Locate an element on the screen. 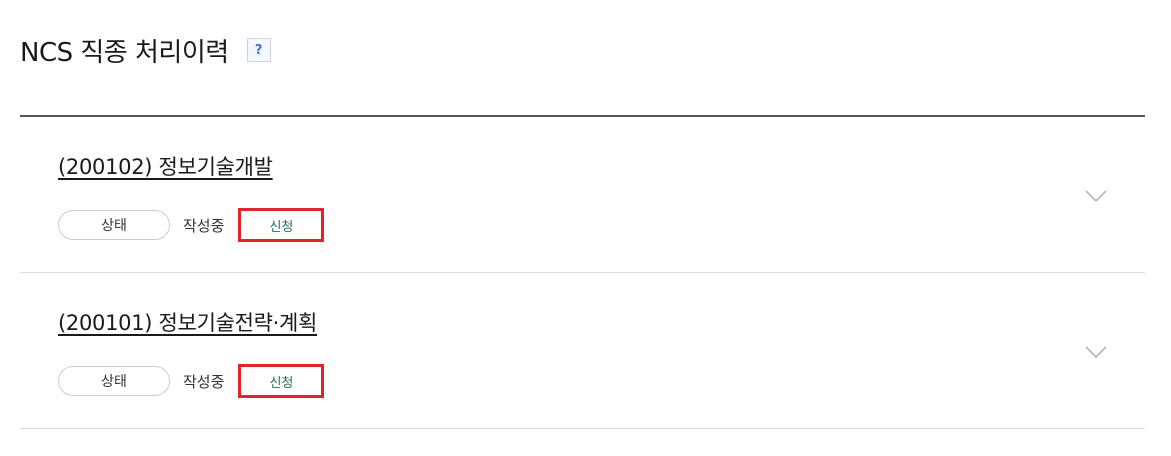 This screenshot has width=1171, height=456. item-title-link: (200102) 정보기술개발 is located at coordinates (165, 166).